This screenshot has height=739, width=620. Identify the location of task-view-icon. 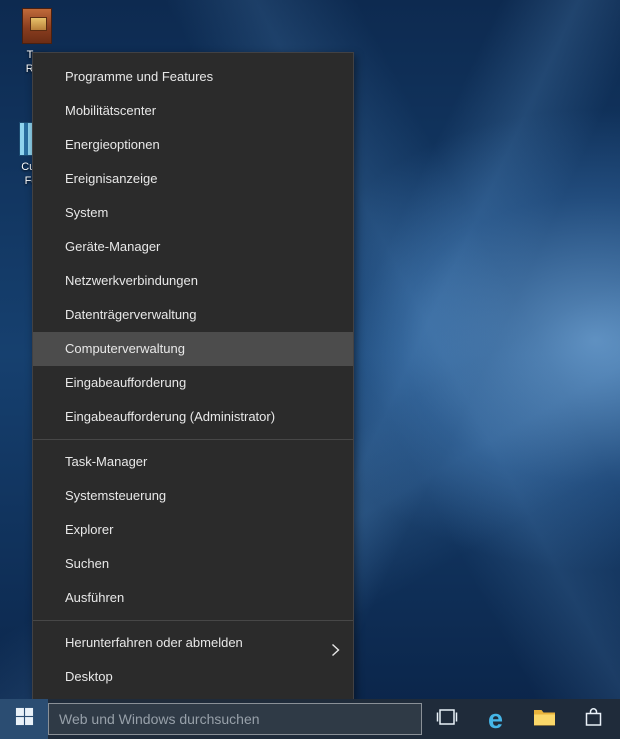
(447, 719).